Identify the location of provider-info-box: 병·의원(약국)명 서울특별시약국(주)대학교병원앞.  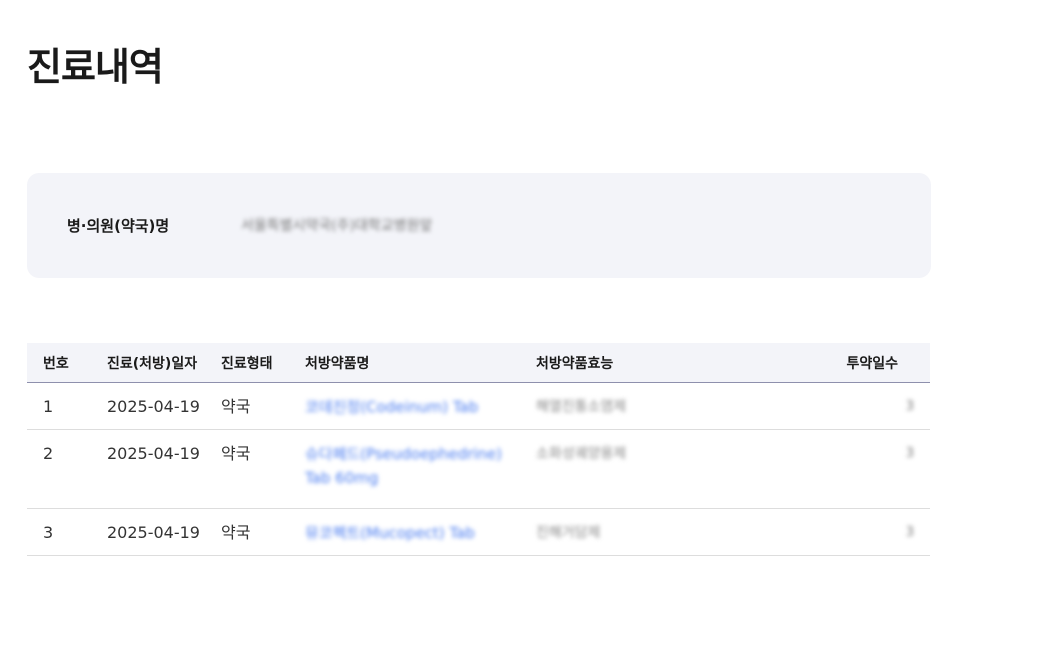
(479, 225).